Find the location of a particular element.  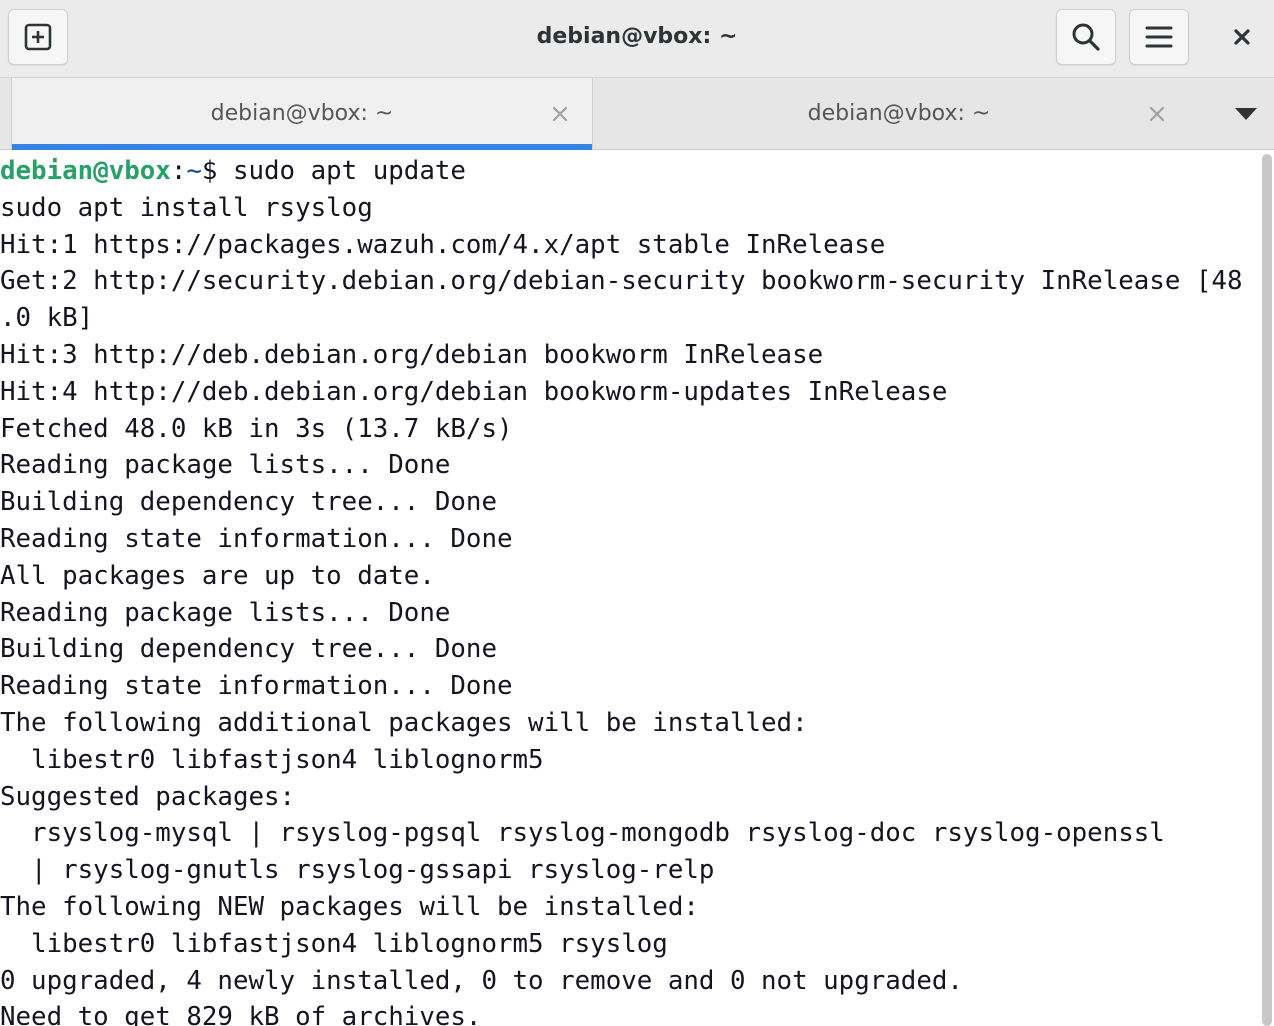

tab-bar: debian@vbox: ~ debian@vbox: ~ is located at coordinates (637, 114).